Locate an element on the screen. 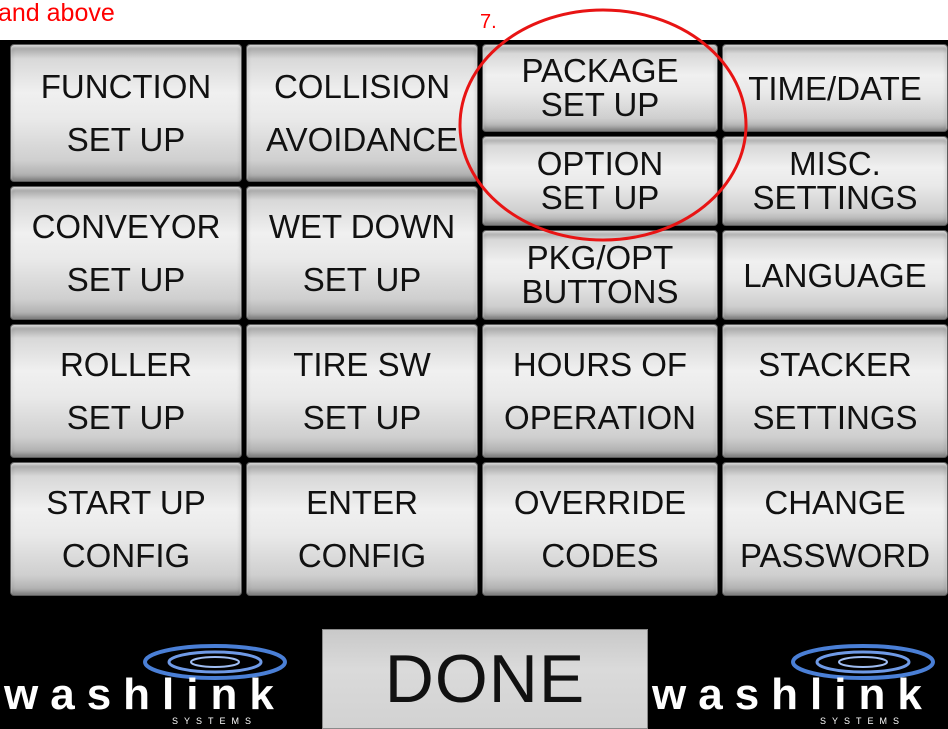 This screenshot has width=948, height=729. override-codes-label-line2: CODES is located at coordinates (600, 555).